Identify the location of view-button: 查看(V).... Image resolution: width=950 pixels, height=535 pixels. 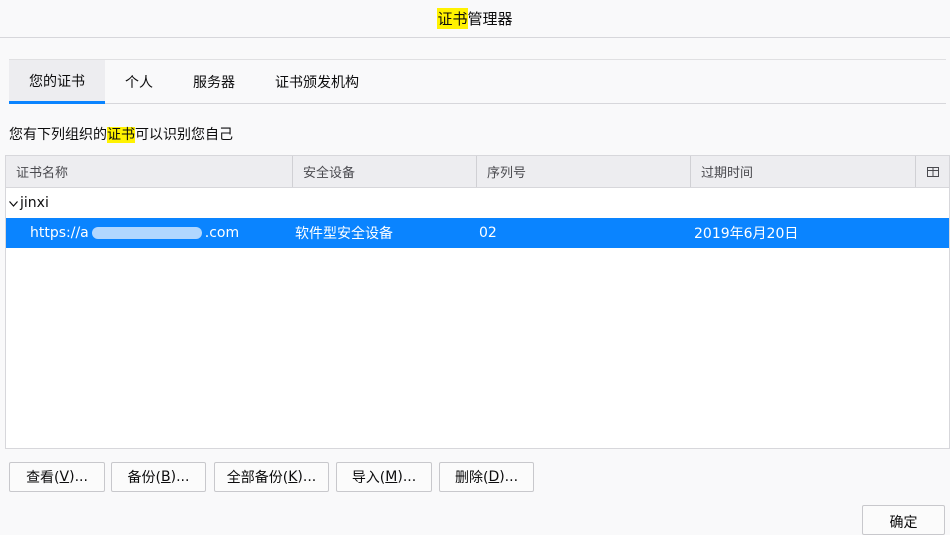
(57, 477).